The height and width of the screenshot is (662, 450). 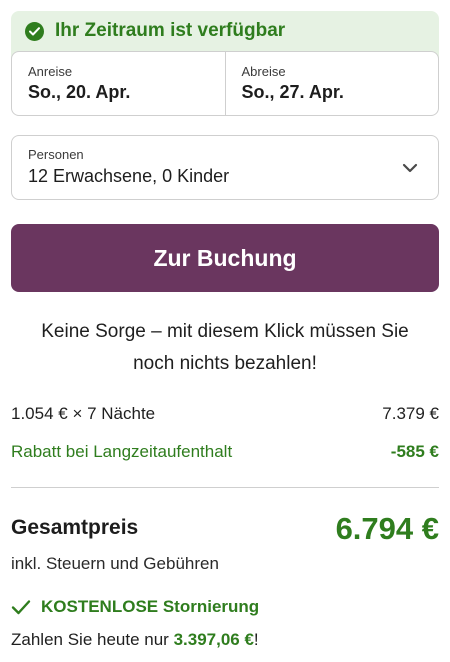 What do you see at coordinates (292, 92) in the screenshot?
I see `departure-value: So., 27. Apr.` at bounding box center [292, 92].